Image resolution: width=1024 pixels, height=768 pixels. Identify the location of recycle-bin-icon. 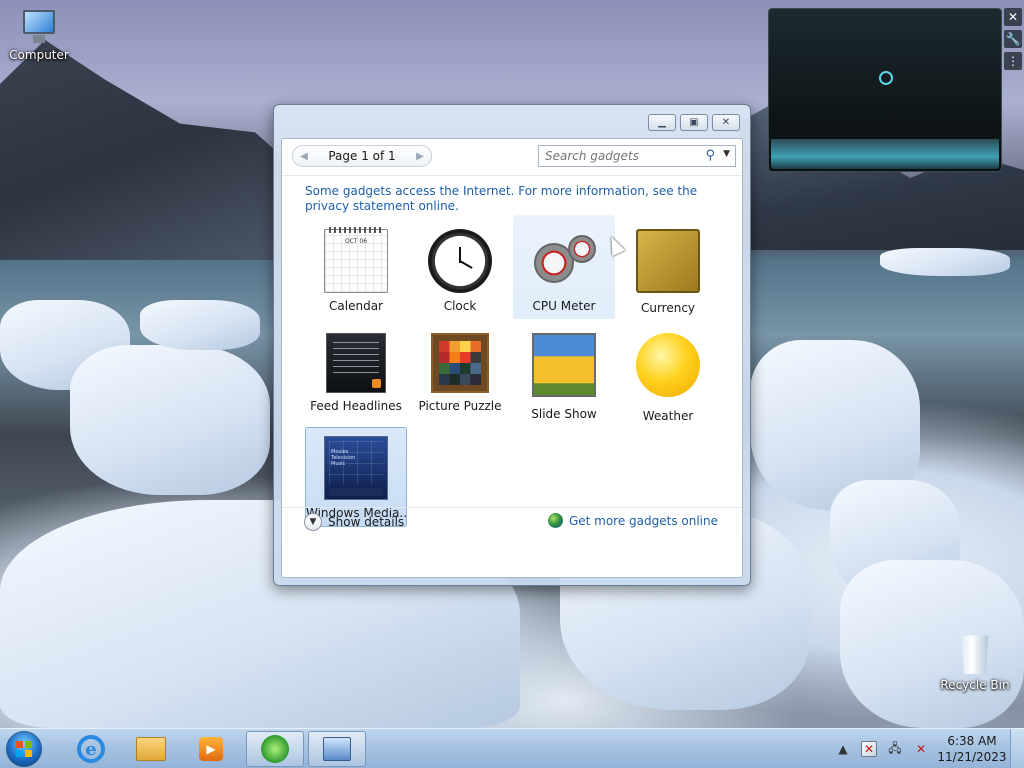
(975, 654).